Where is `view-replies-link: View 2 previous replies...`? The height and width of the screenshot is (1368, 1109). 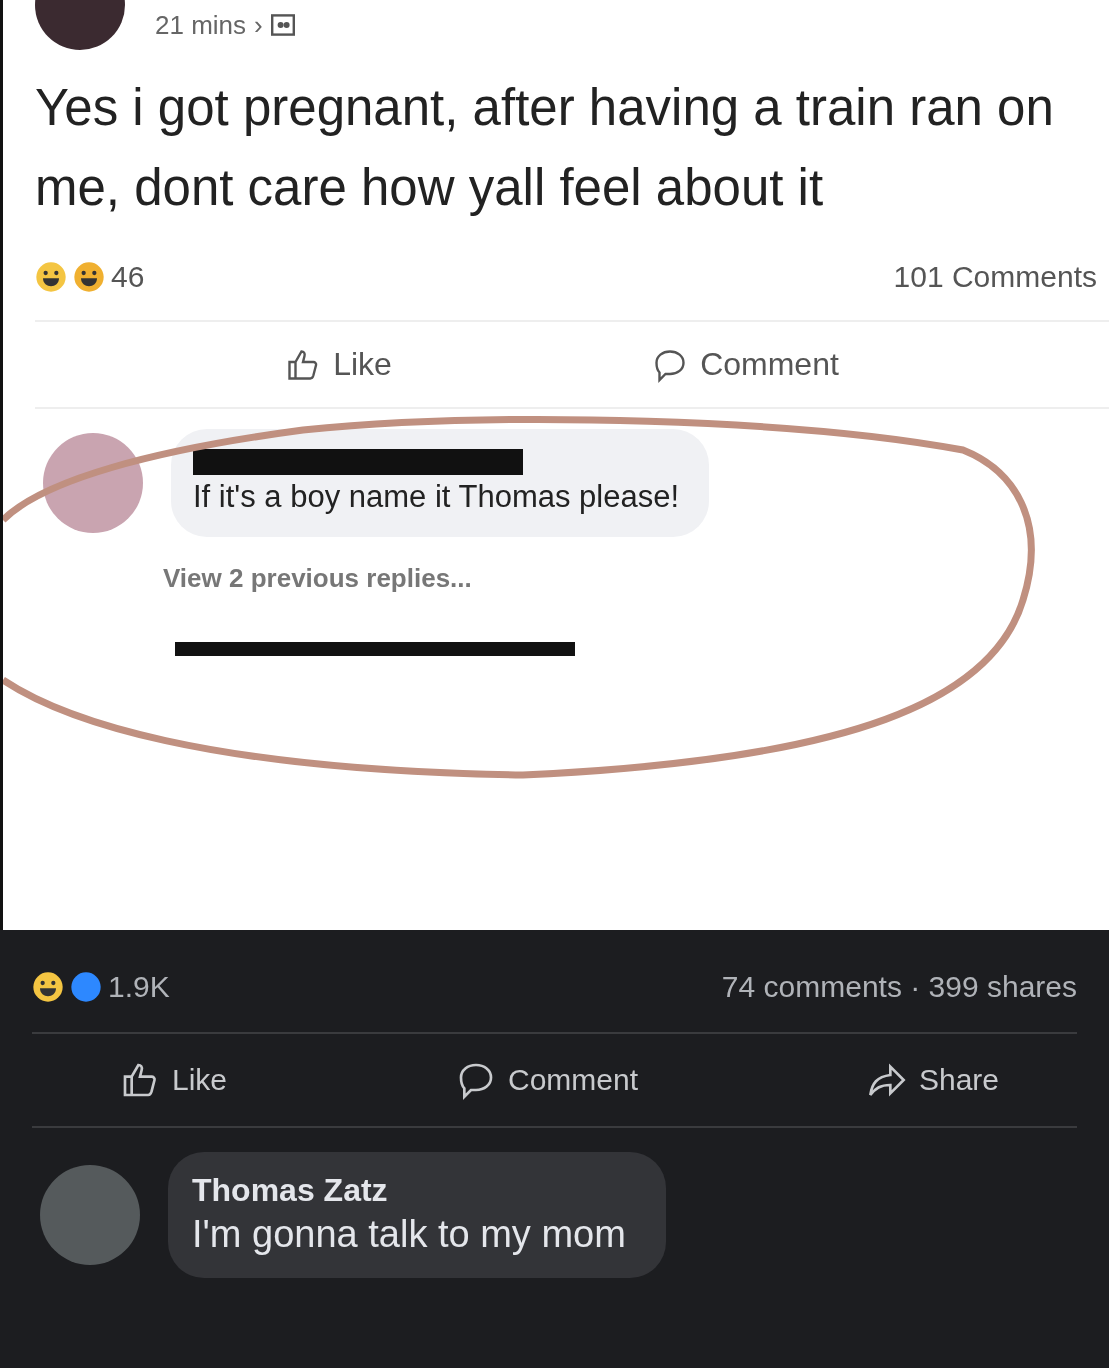 view-replies-link: View 2 previous replies... is located at coordinates (636, 578).